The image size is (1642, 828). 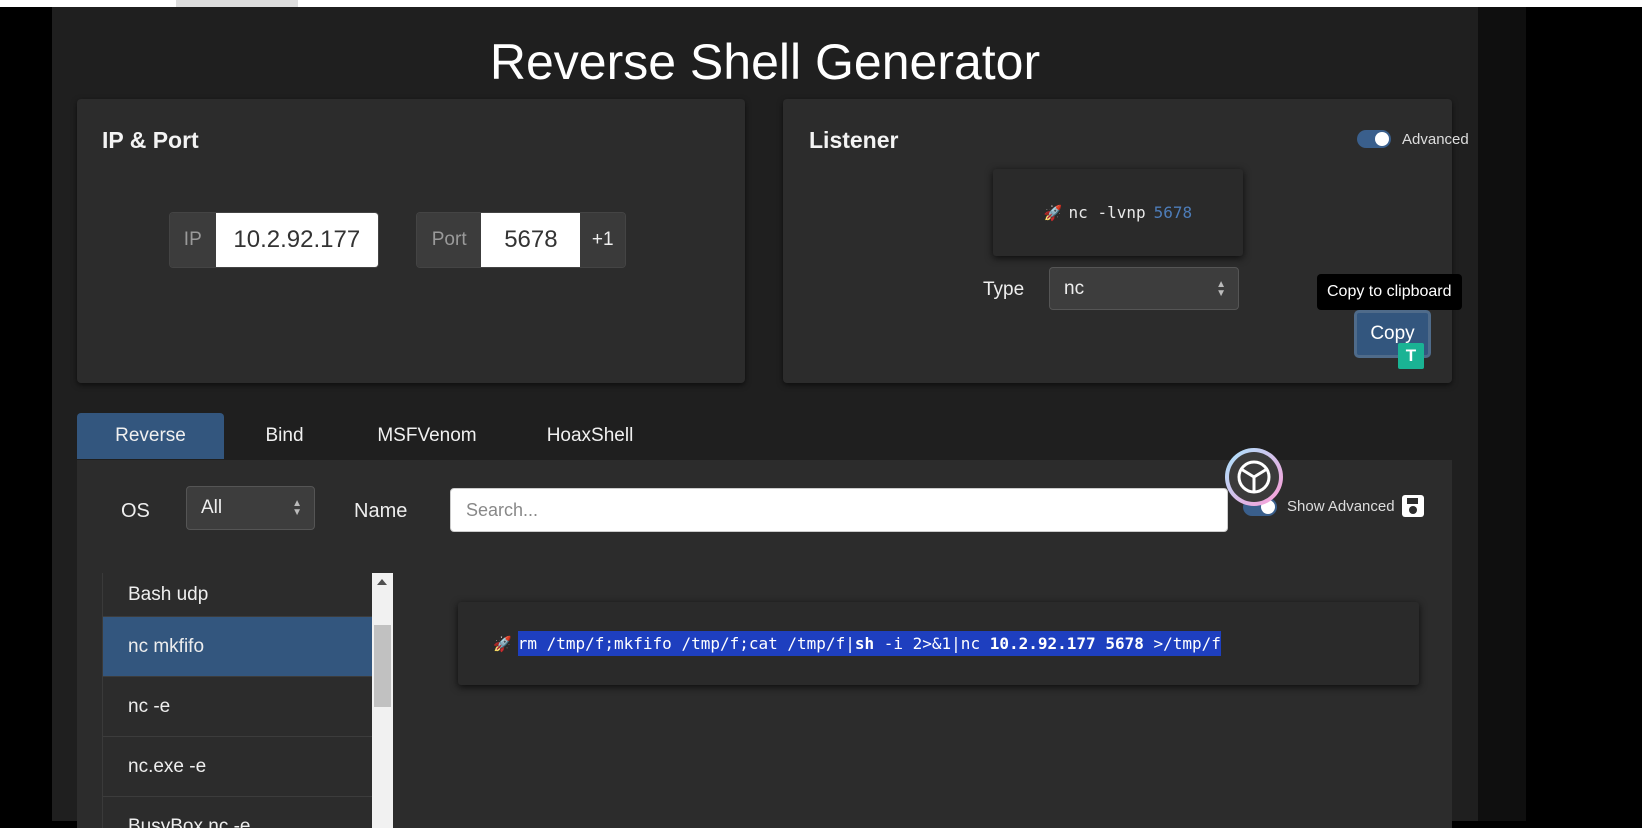 What do you see at coordinates (1435, 139) in the screenshot?
I see `advanced-toggle-label: Advanced` at bounding box center [1435, 139].